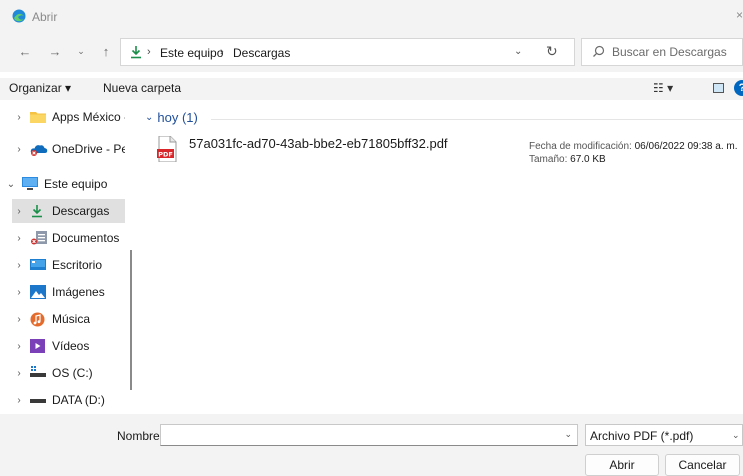 The width and height of the screenshot is (743, 476). Describe the element at coordinates (39, 400) in the screenshot. I see `drive-icon` at that location.